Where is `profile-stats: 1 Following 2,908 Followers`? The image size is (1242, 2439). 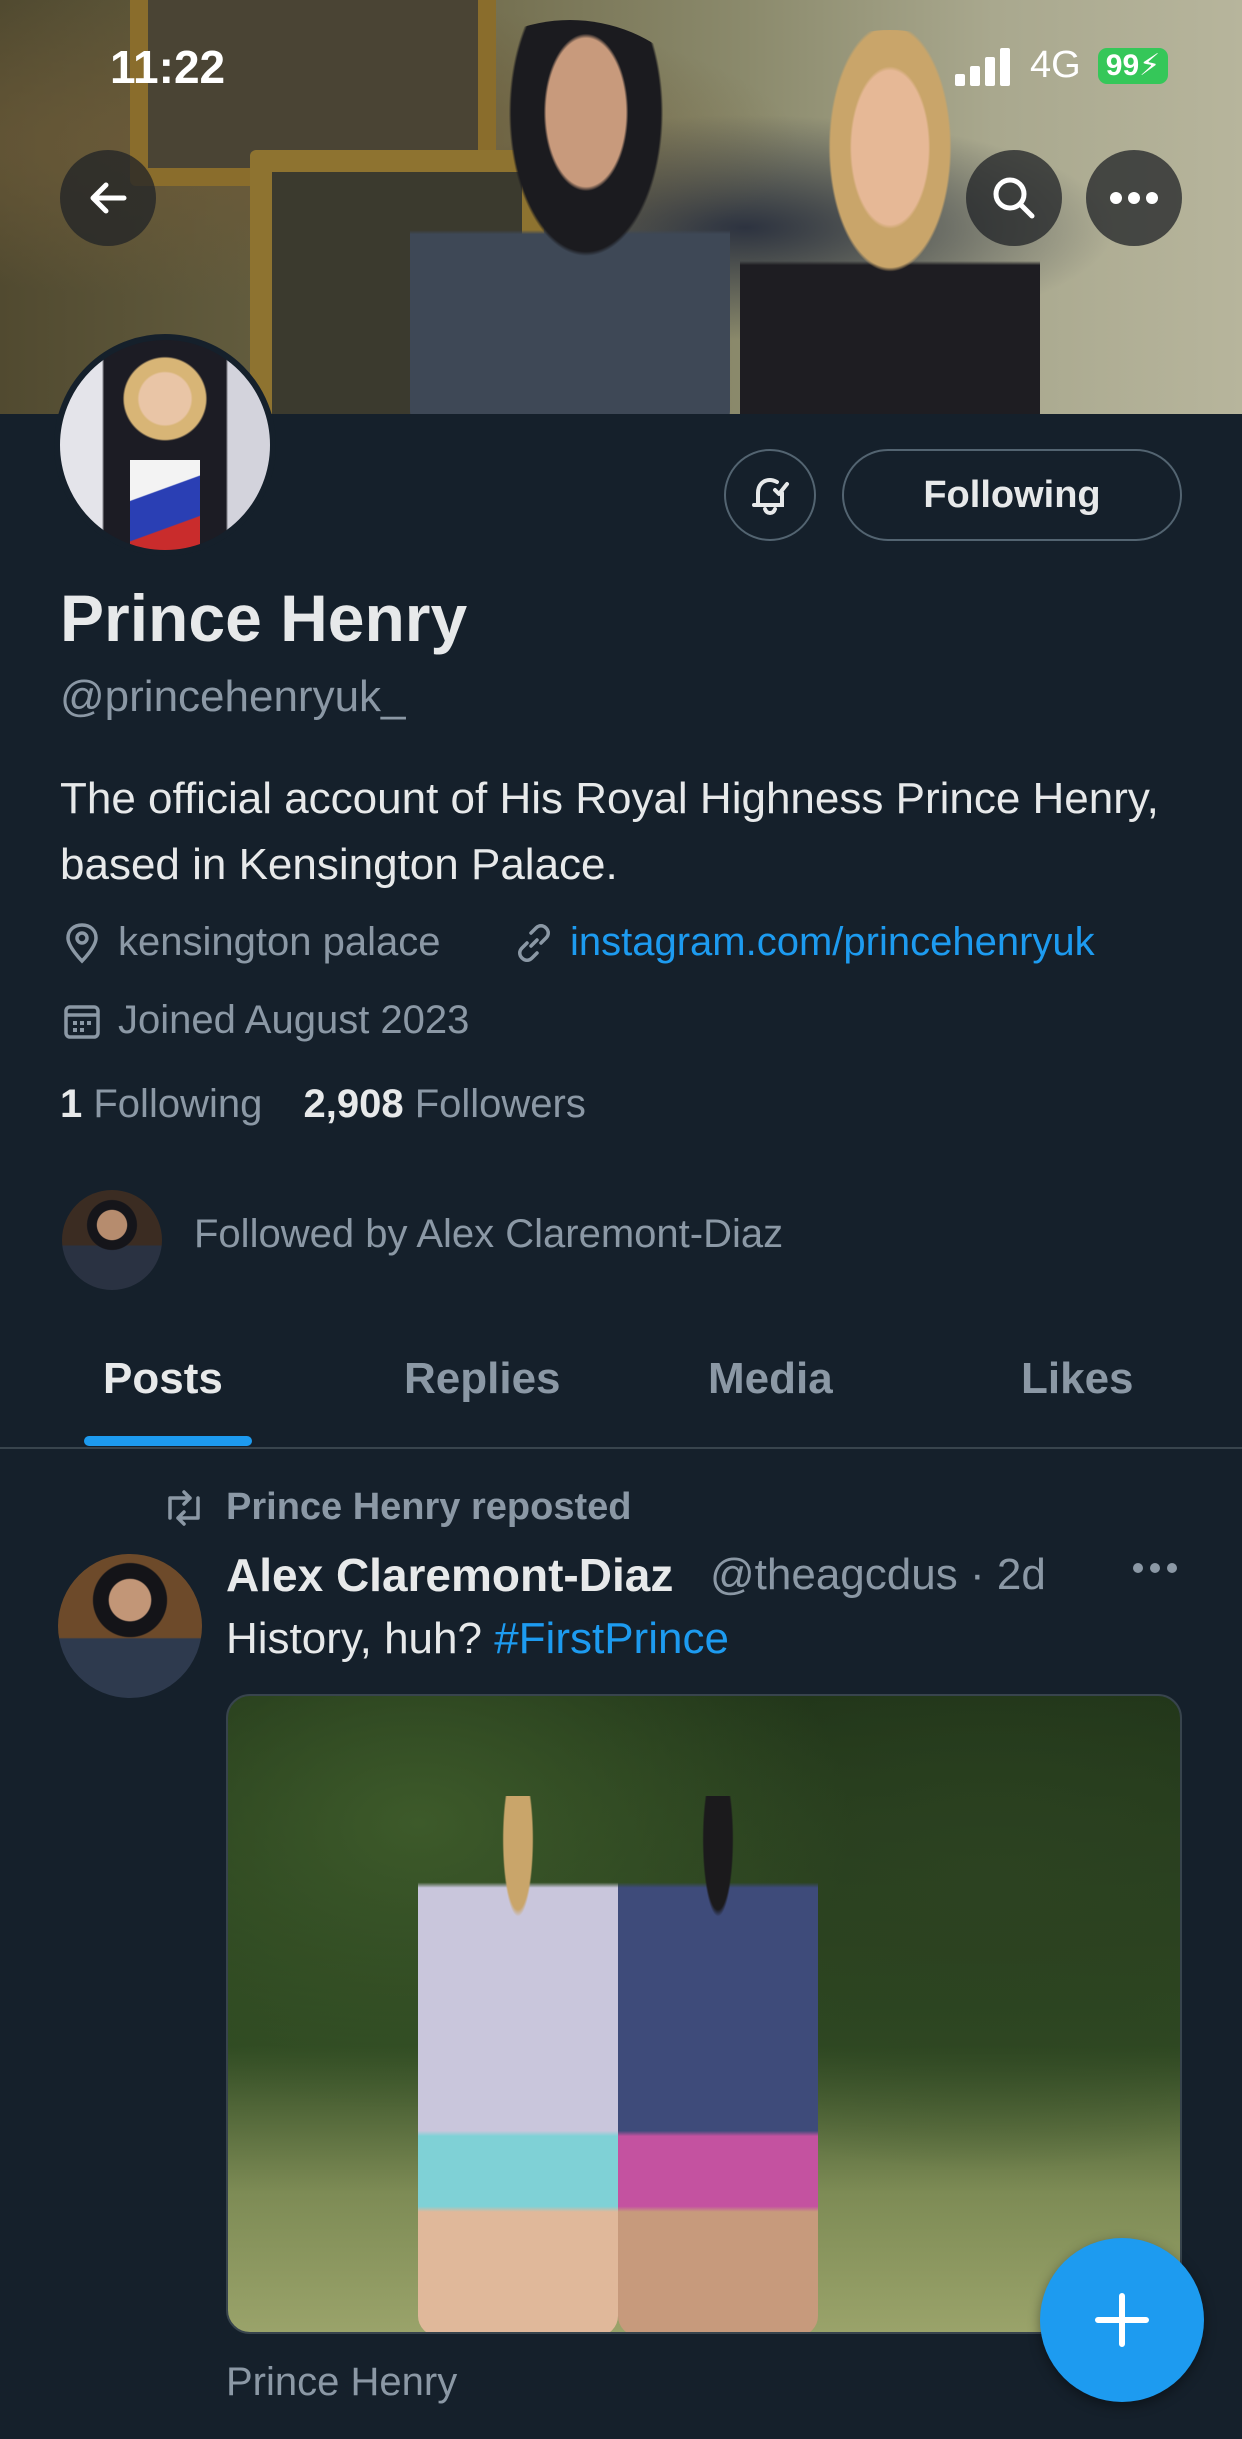
profile-stats: 1 Following 2,908 Followers is located at coordinates (323, 1104).